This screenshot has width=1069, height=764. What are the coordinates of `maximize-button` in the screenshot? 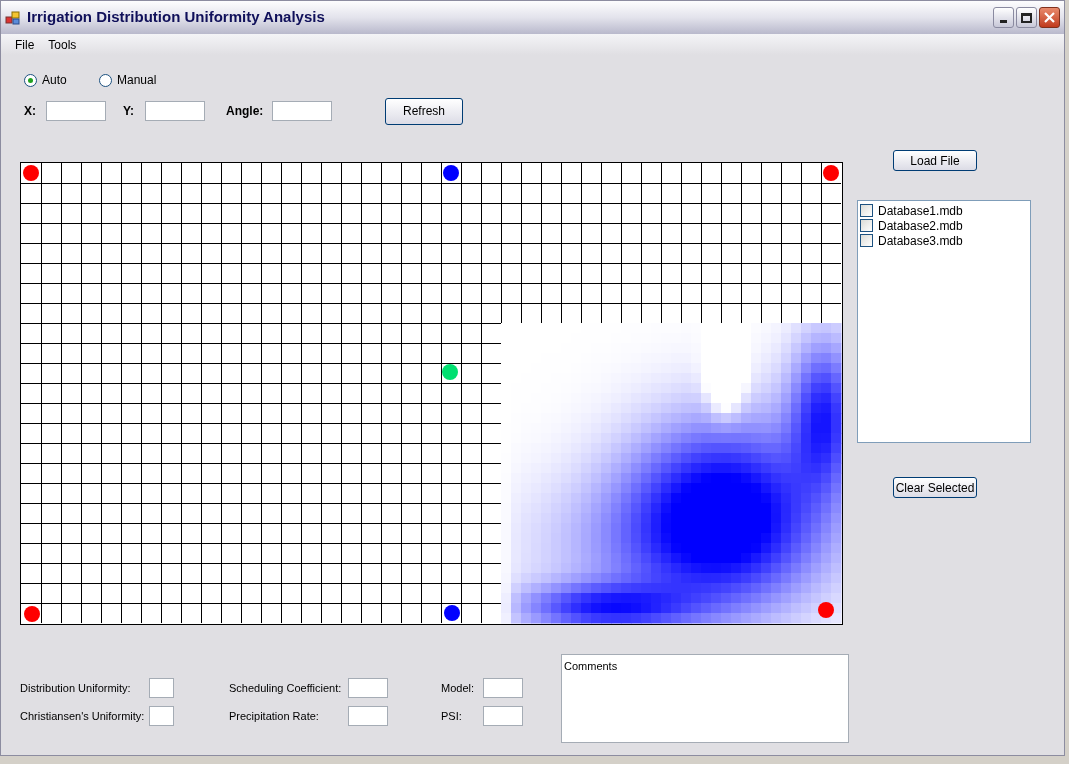 It's located at (1026, 17).